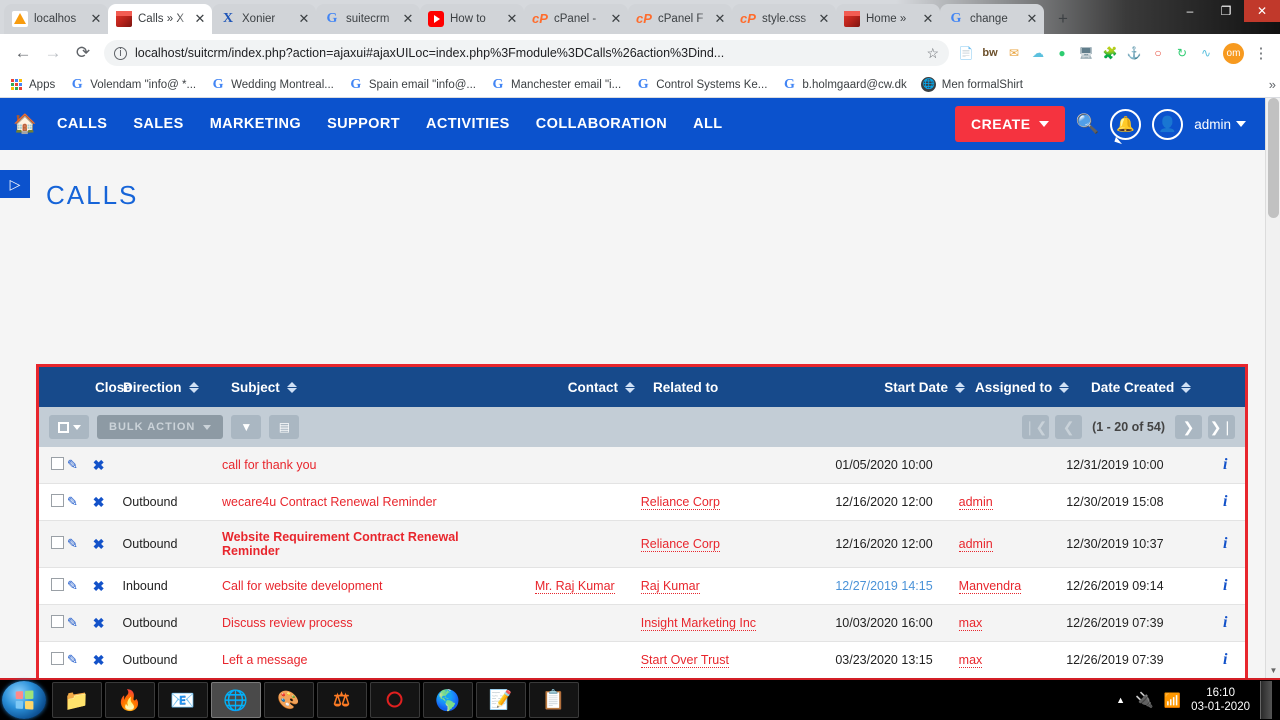  Describe the element at coordinates (1188, 427) in the screenshot. I see `next-page-button: ❯` at that location.